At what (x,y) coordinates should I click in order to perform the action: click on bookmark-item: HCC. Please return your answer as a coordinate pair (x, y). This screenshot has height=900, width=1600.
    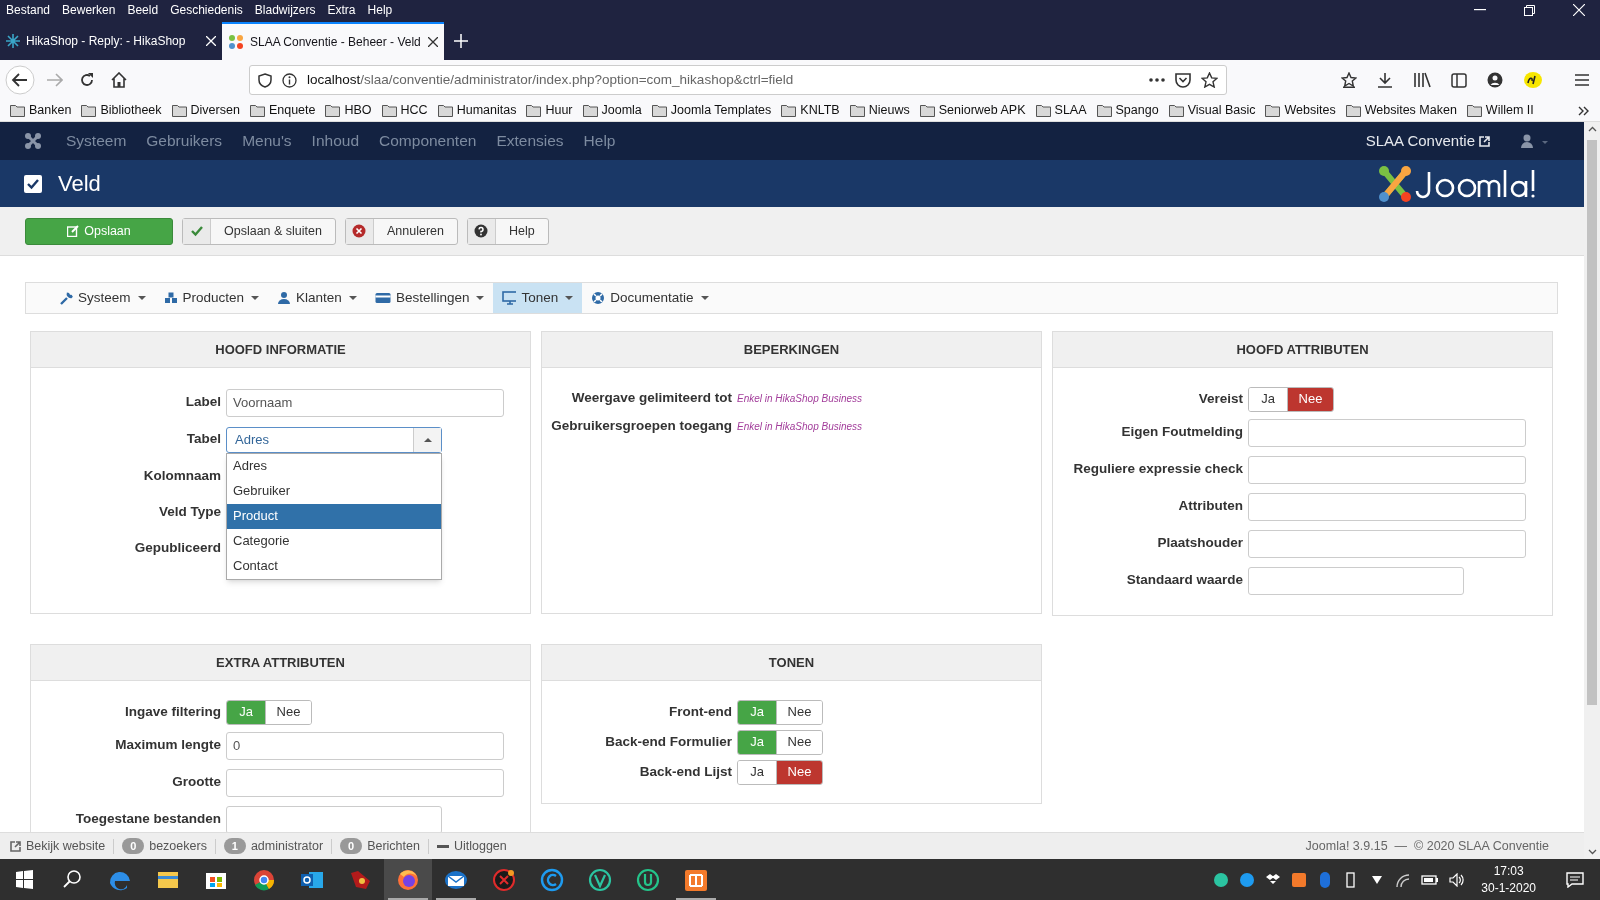
    Looking at the image, I should click on (404, 110).